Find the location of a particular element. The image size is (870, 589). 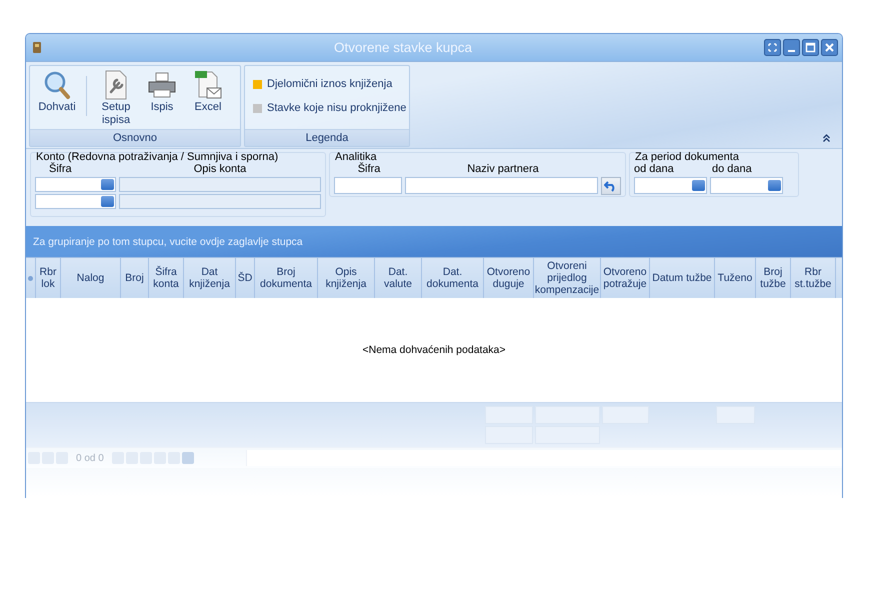

collapse-chevron-icon is located at coordinates (826, 138).